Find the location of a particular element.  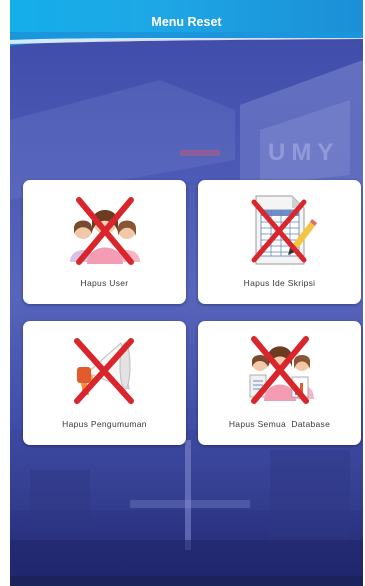

spreadsheet-cross-icon is located at coordinates (284, 230).